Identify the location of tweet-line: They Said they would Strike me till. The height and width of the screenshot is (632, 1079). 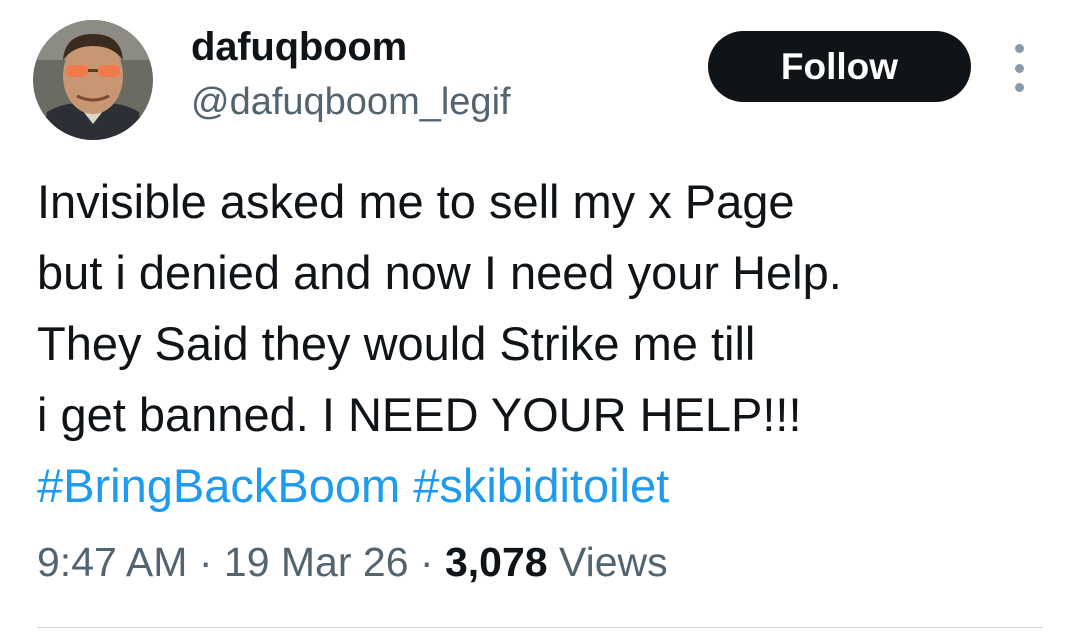
(396, 343).